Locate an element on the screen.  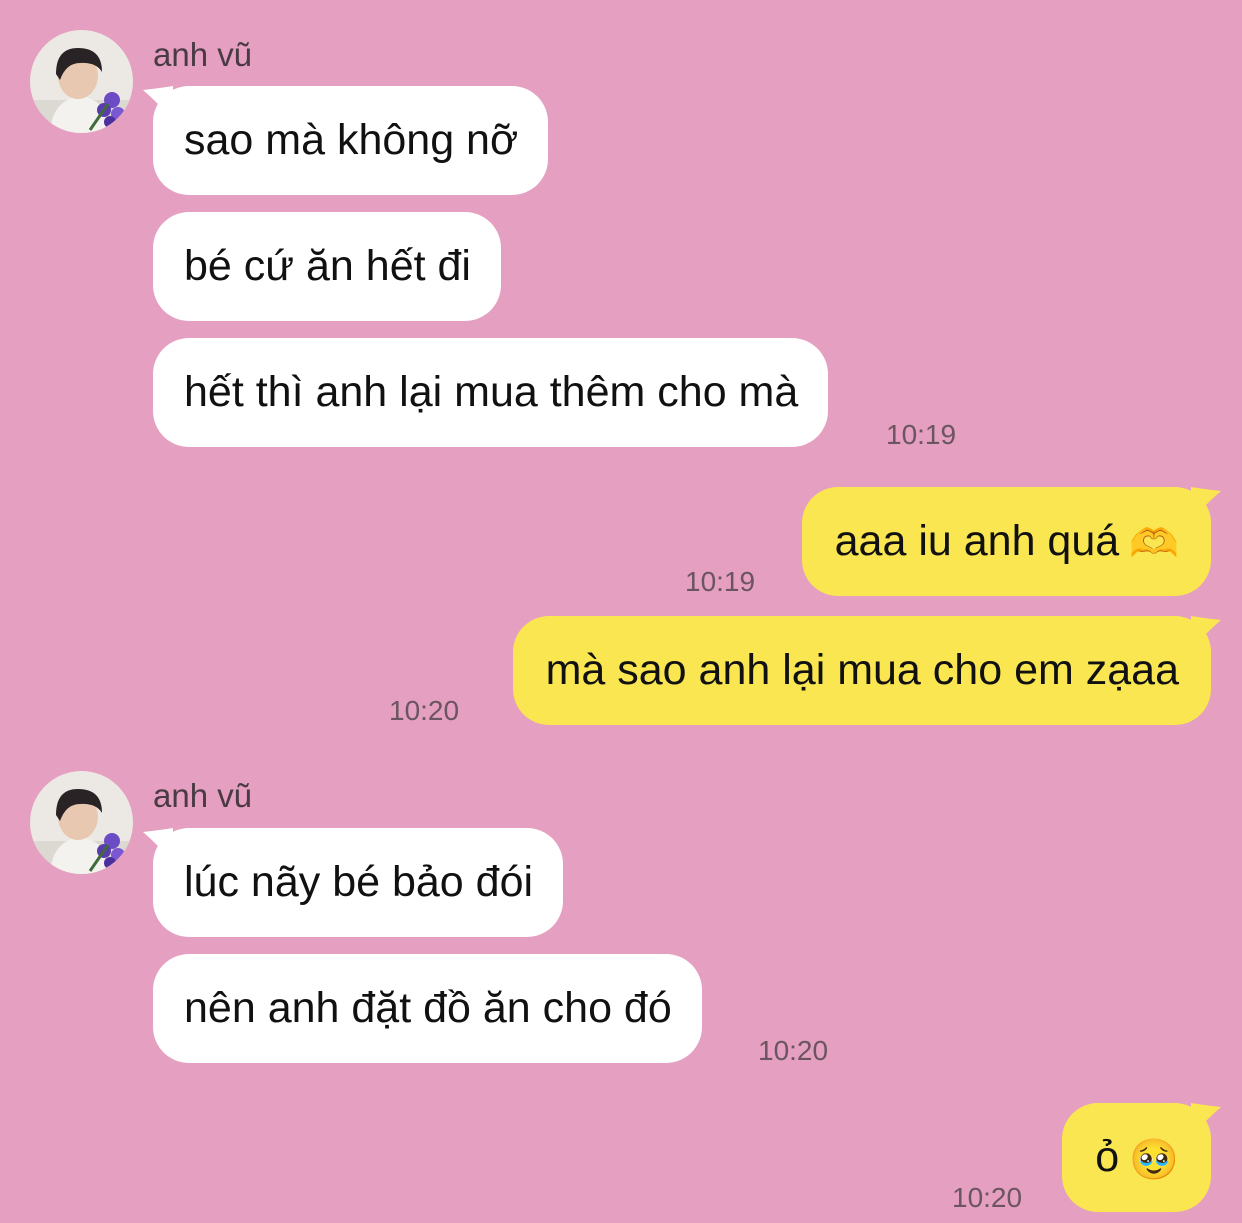
outgoing-message-bubble: ỏ 🥹 is located at coordinates (1141, 1157).